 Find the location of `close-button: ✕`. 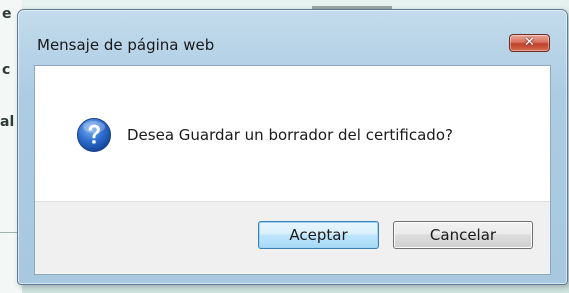

close-button: ✕ is located at coordinates (529, 43).